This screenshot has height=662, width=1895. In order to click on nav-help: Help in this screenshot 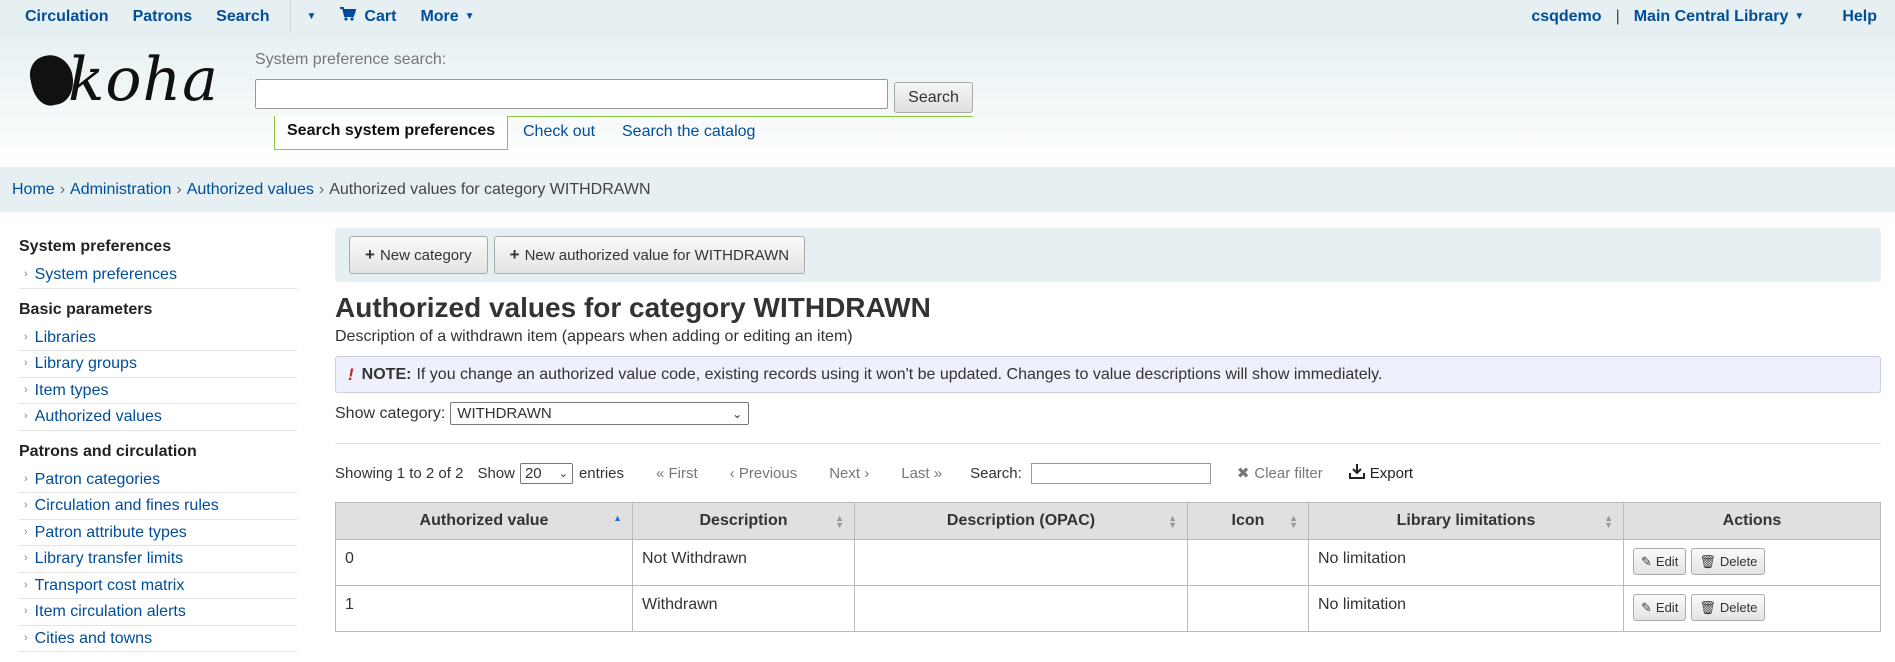, I will do `click(1854, 16)`.